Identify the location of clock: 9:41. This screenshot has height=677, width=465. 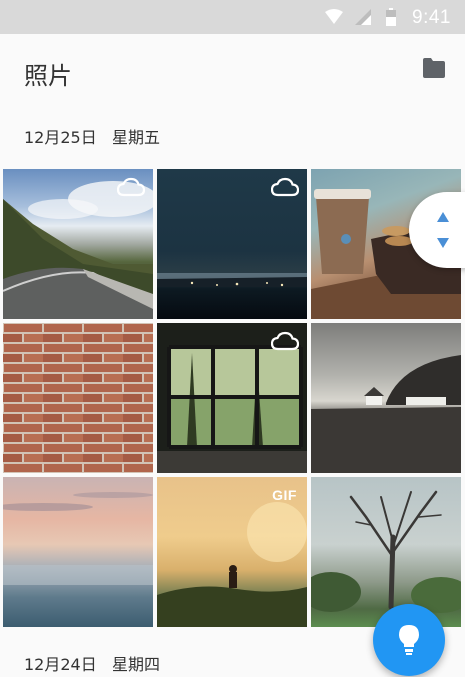
(431, 17).